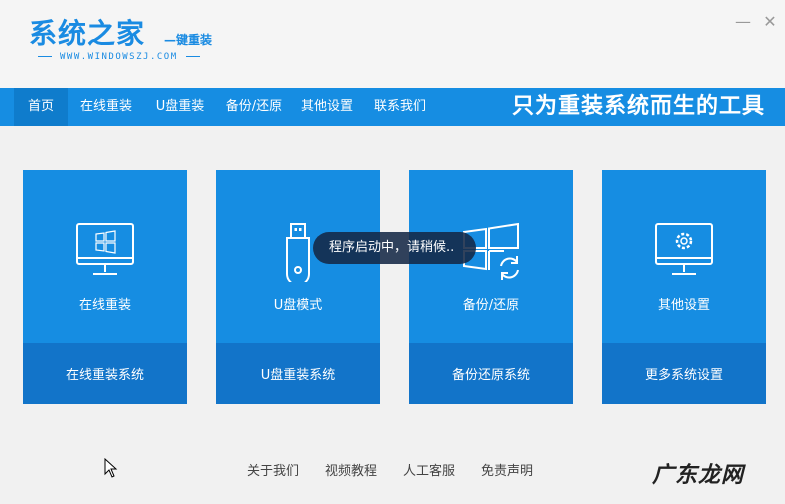 The height and width of the screenshot is (504, 785). What do you see at coordinates (507, 469) in the screenshot?
I see `footer-link-disclaimer: 免责声明` at bounding box center [507, 469].